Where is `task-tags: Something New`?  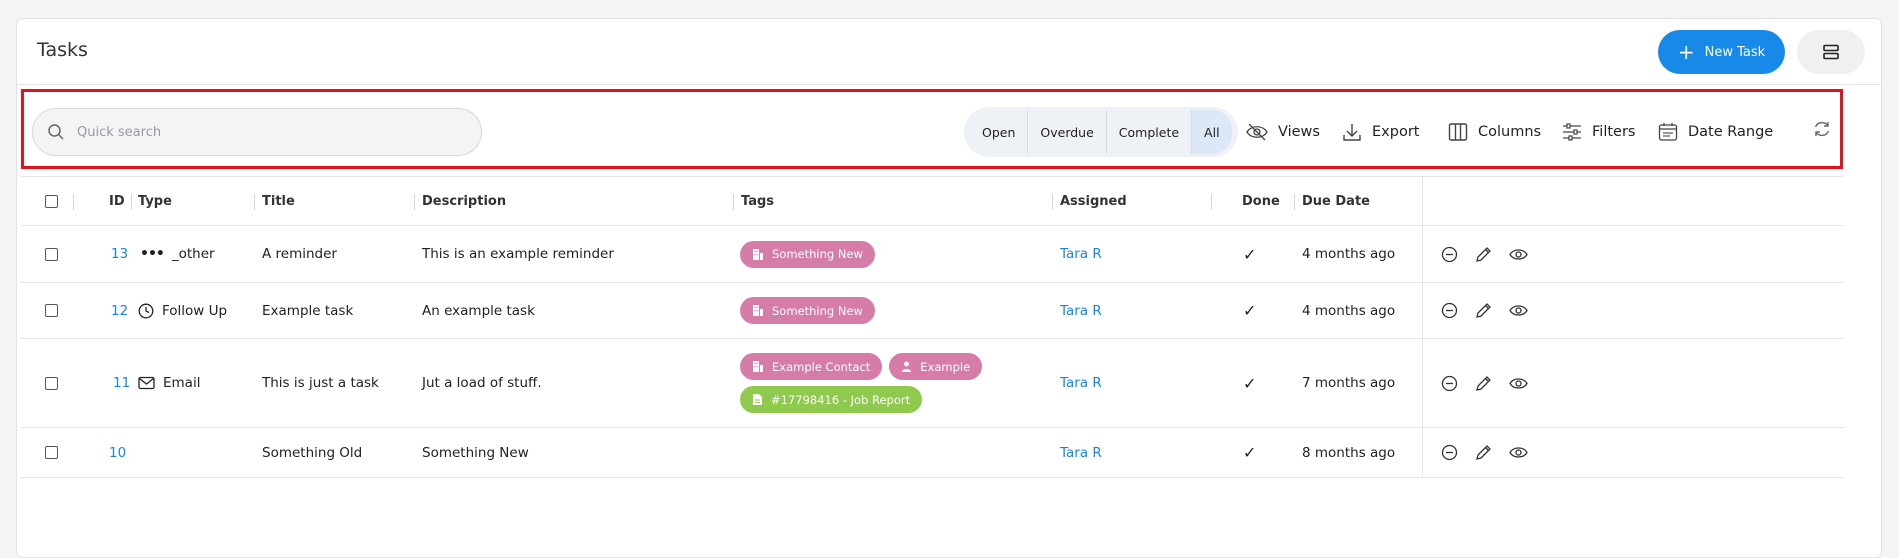
task-tags: Something New is located at coordinates (811, 254).